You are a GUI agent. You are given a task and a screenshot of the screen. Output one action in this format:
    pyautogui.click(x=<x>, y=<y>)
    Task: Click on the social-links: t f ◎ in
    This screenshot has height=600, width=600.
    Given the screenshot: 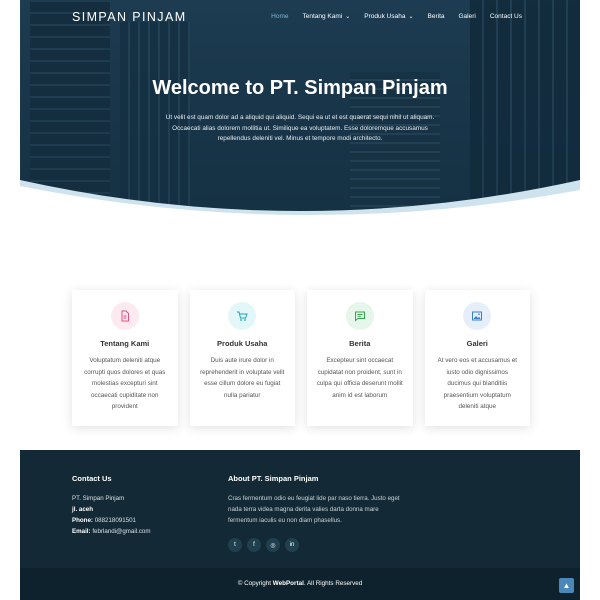 What is the action you would take?
    pyautogui.click(x=318, y=545)
    